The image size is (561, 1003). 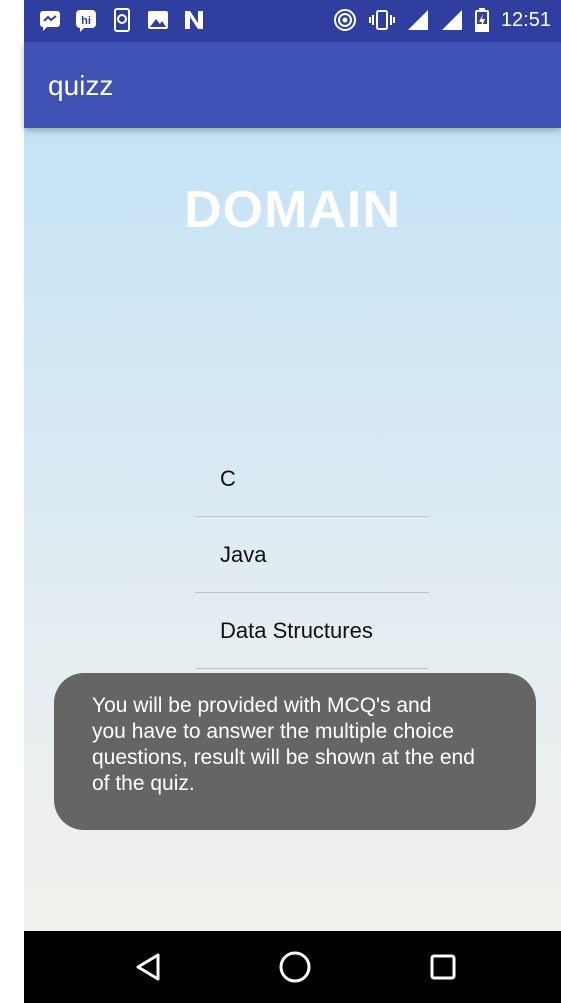 I want to click on signal-icon, so click(x=418, y=20).